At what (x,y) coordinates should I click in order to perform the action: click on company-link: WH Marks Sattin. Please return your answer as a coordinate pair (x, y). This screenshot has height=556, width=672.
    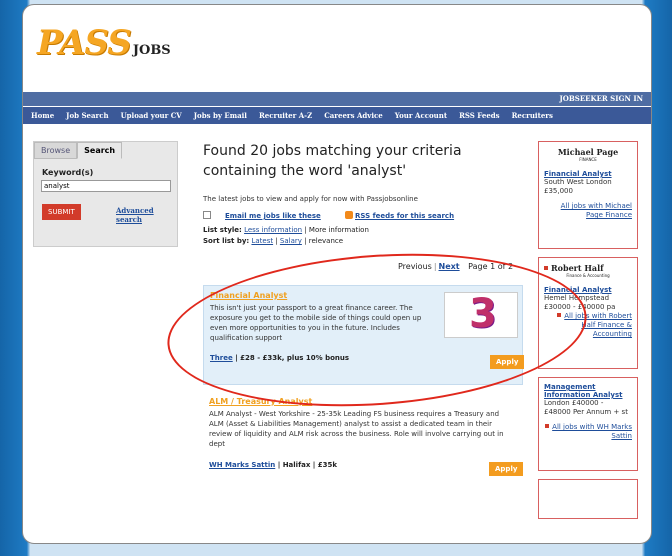
    Looking at the image, I should click on (242, 465).